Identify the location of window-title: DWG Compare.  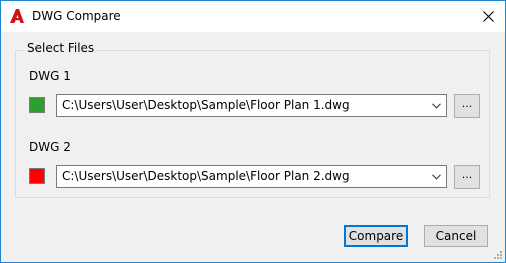
(76, 16).